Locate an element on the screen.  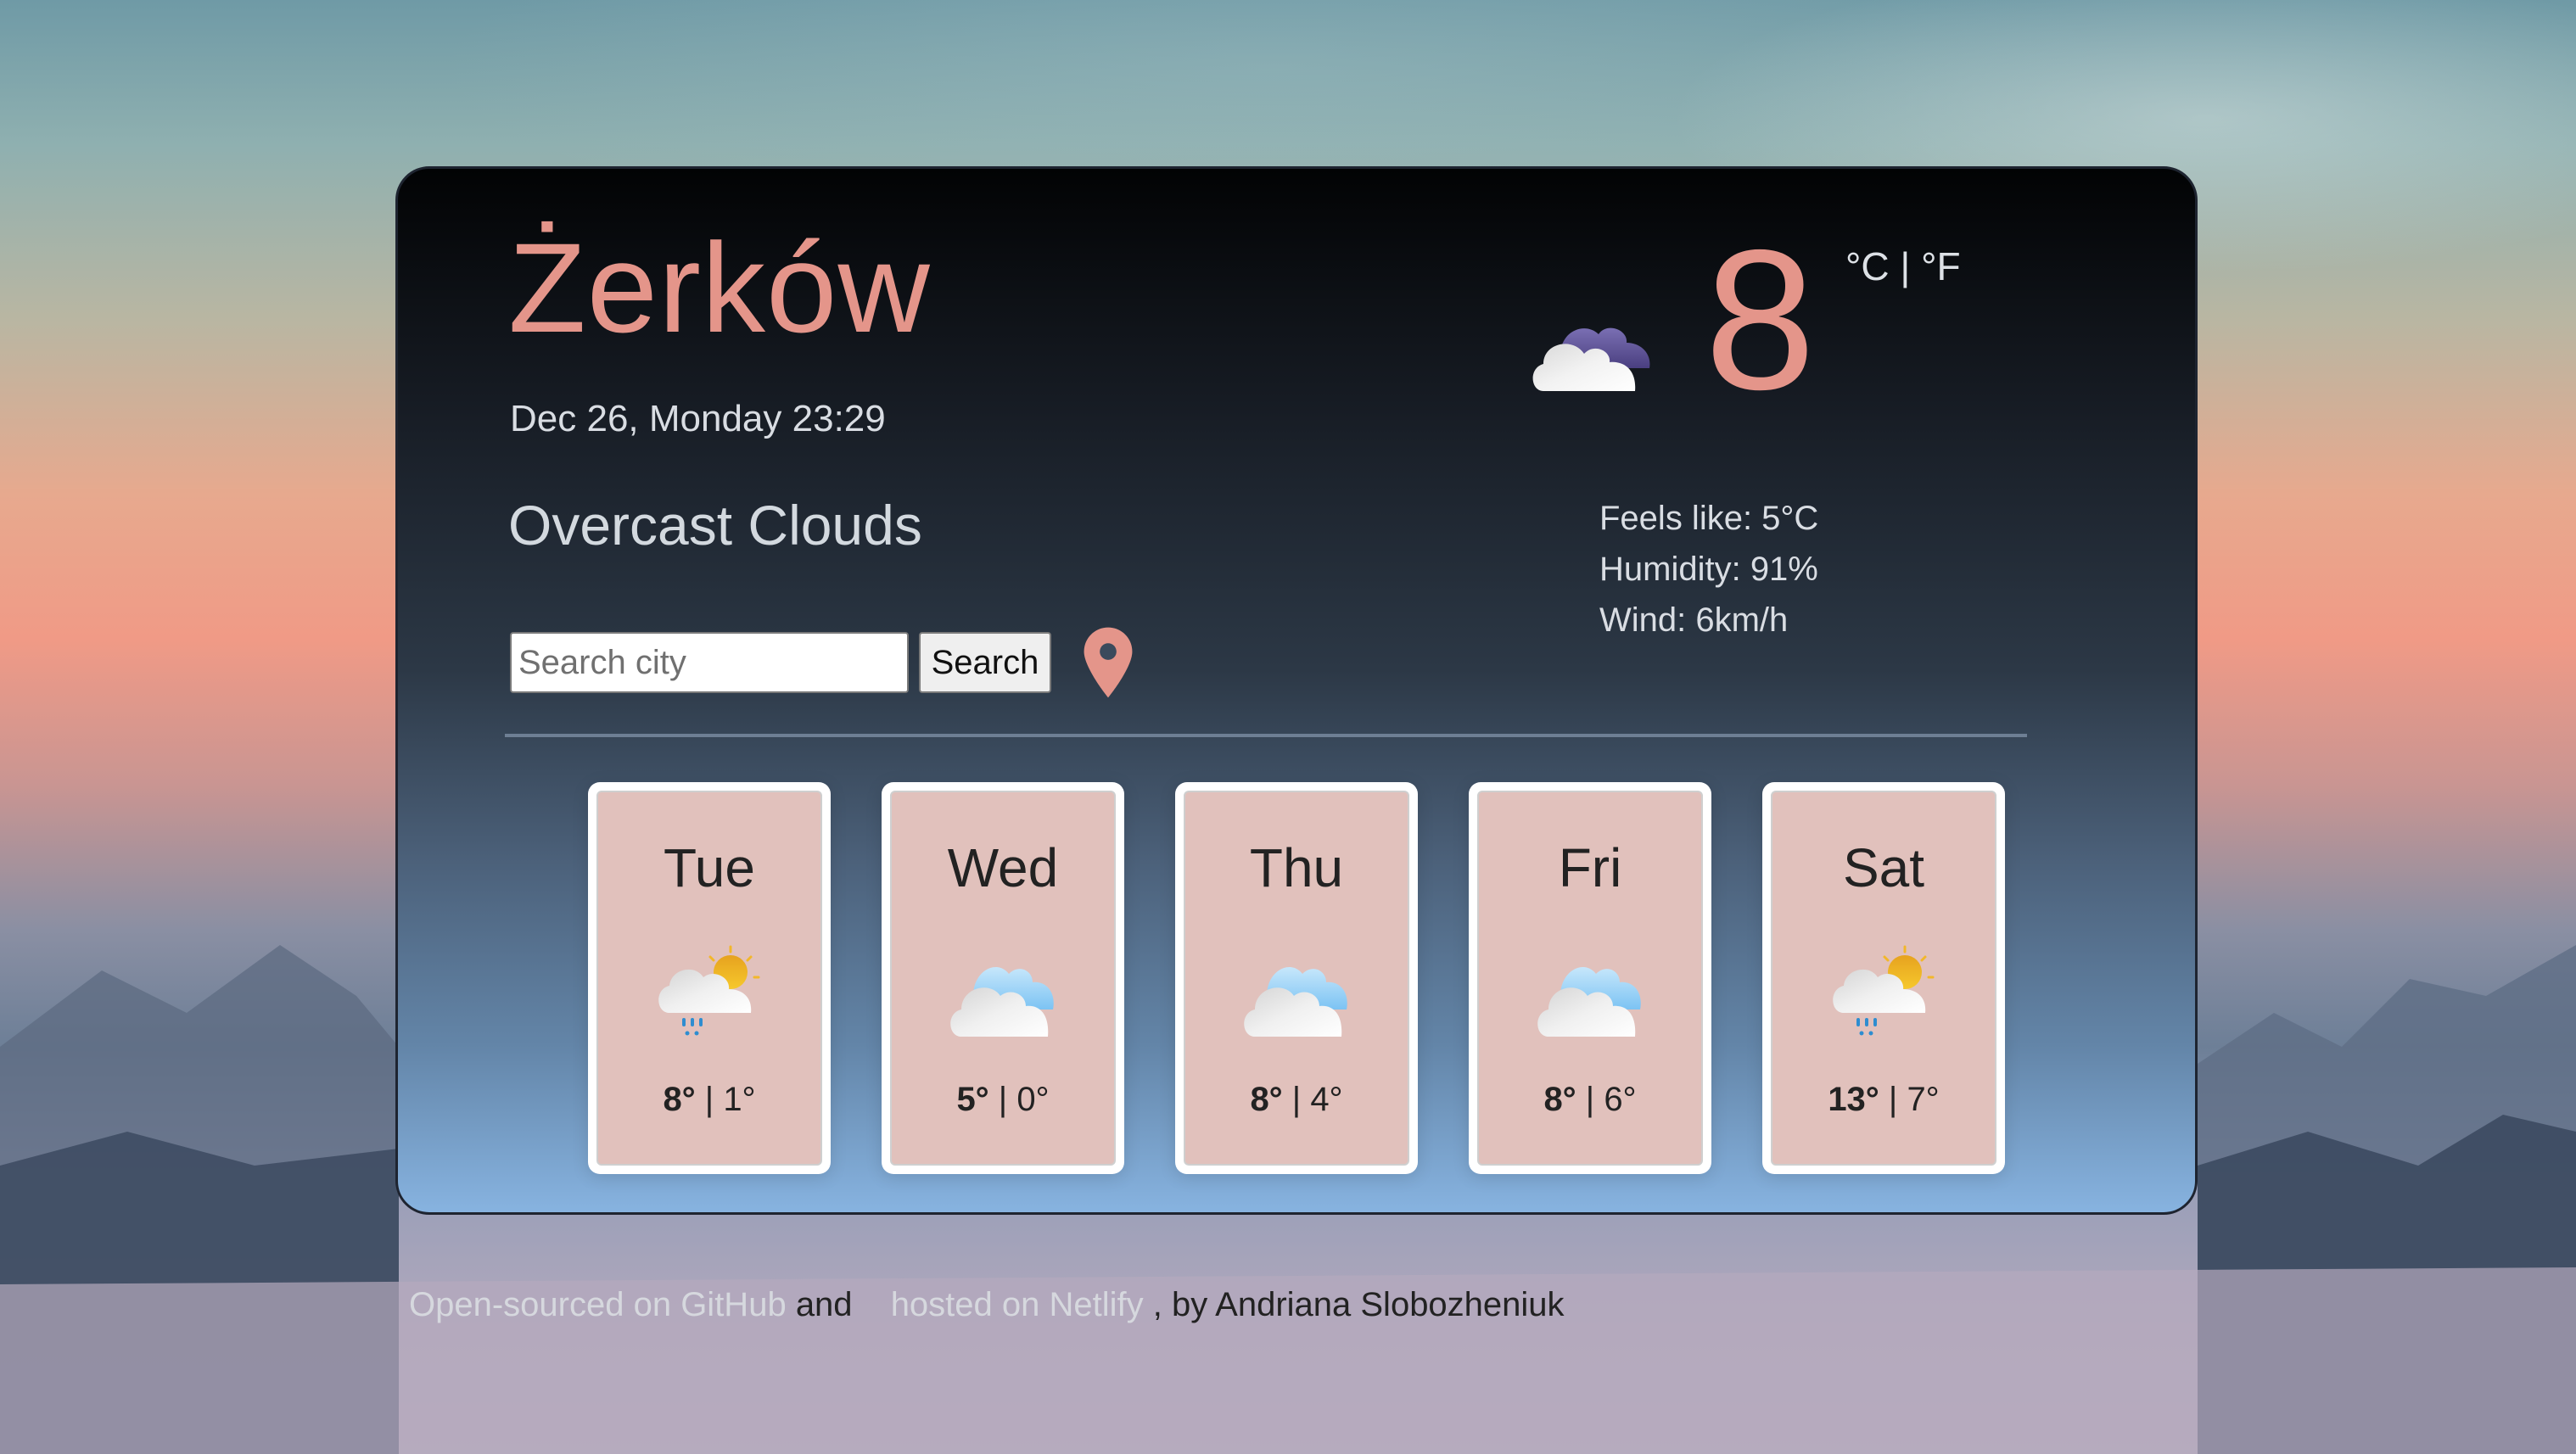
forecast-day-name: Tue is located at coordinates (709, 868).